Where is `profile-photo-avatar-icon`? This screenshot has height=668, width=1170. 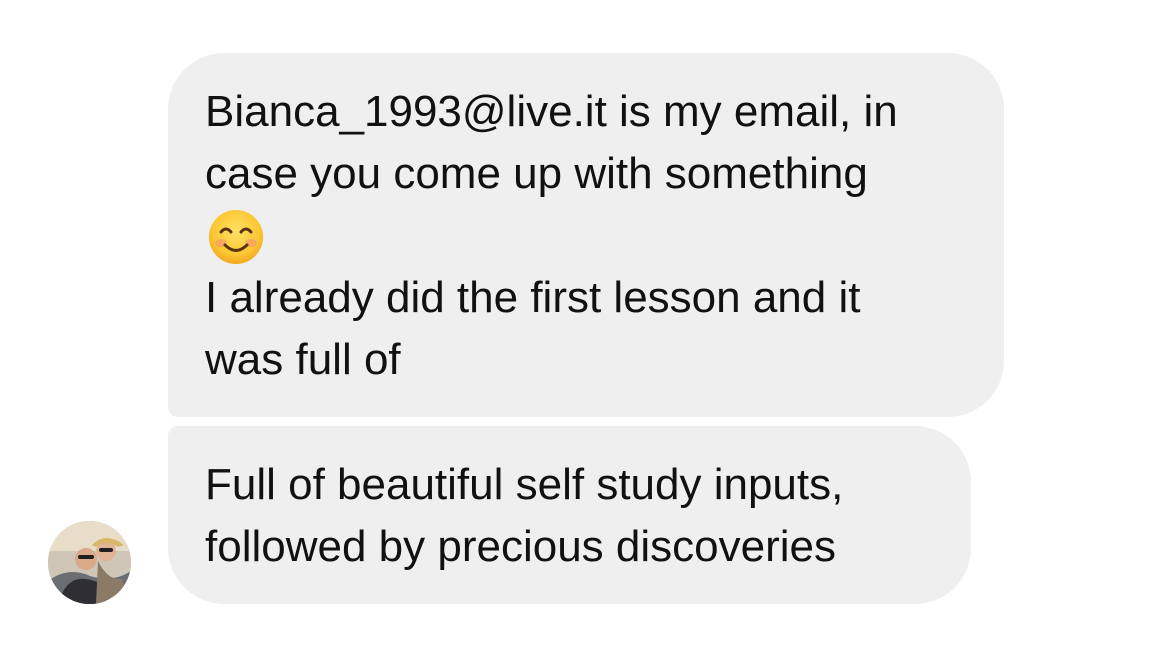
profile-photo-avatar-icon is located at coordinates (89, 562).